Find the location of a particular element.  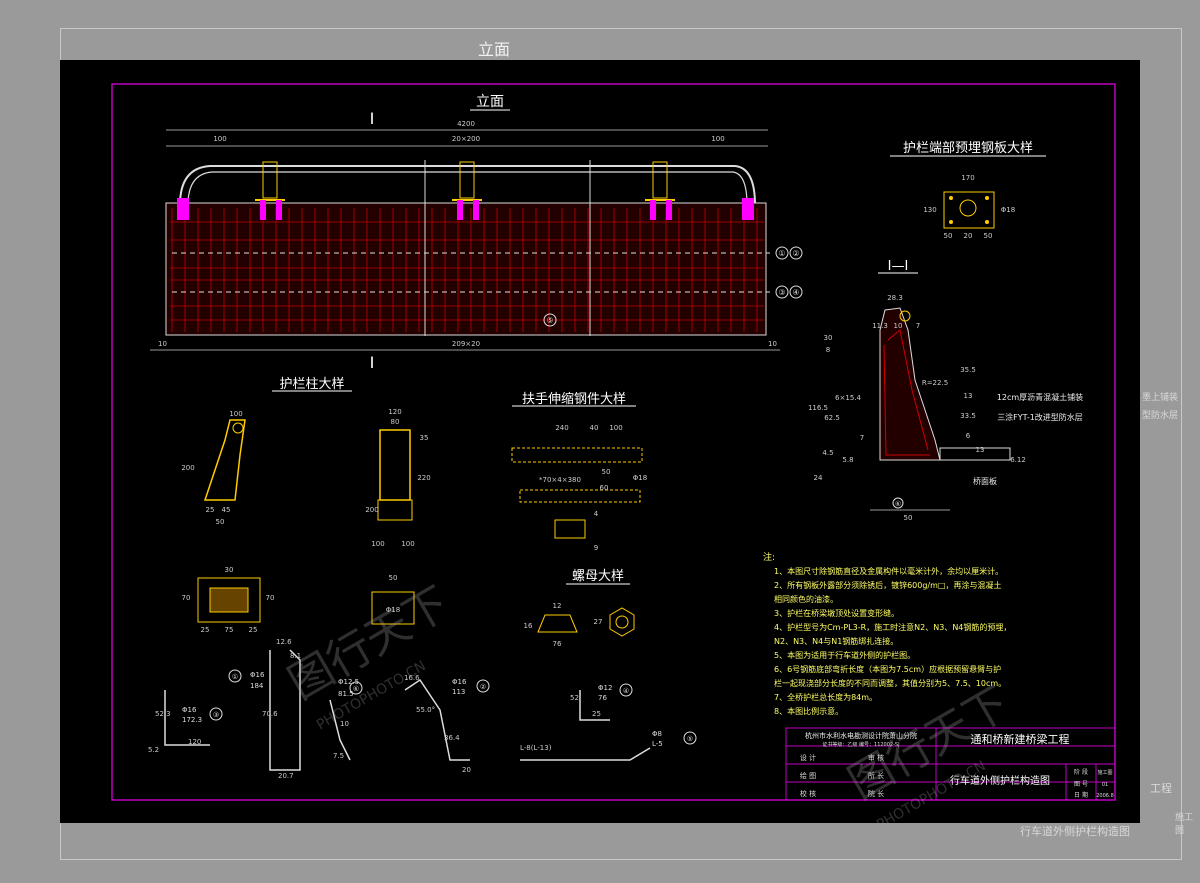

plan-dim: 75 is located at coordinates (229, 630).